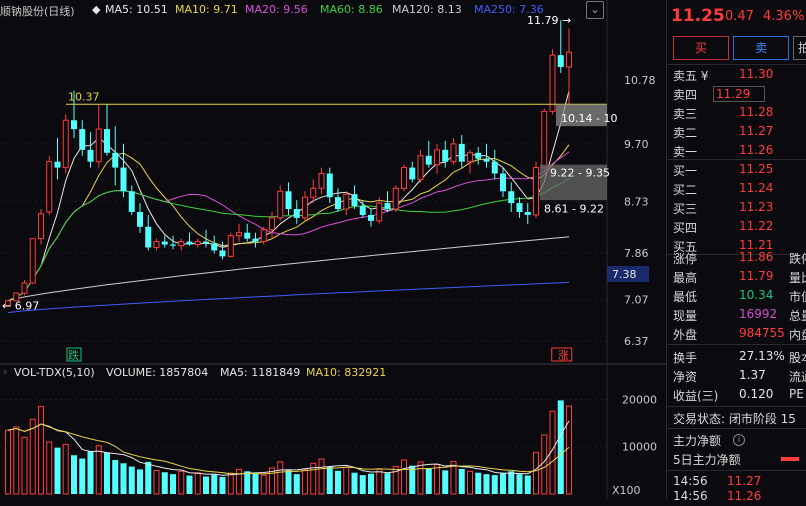  I want to click on trade-status: 交易状态: 闭市阶段 15, so click(734, 419).